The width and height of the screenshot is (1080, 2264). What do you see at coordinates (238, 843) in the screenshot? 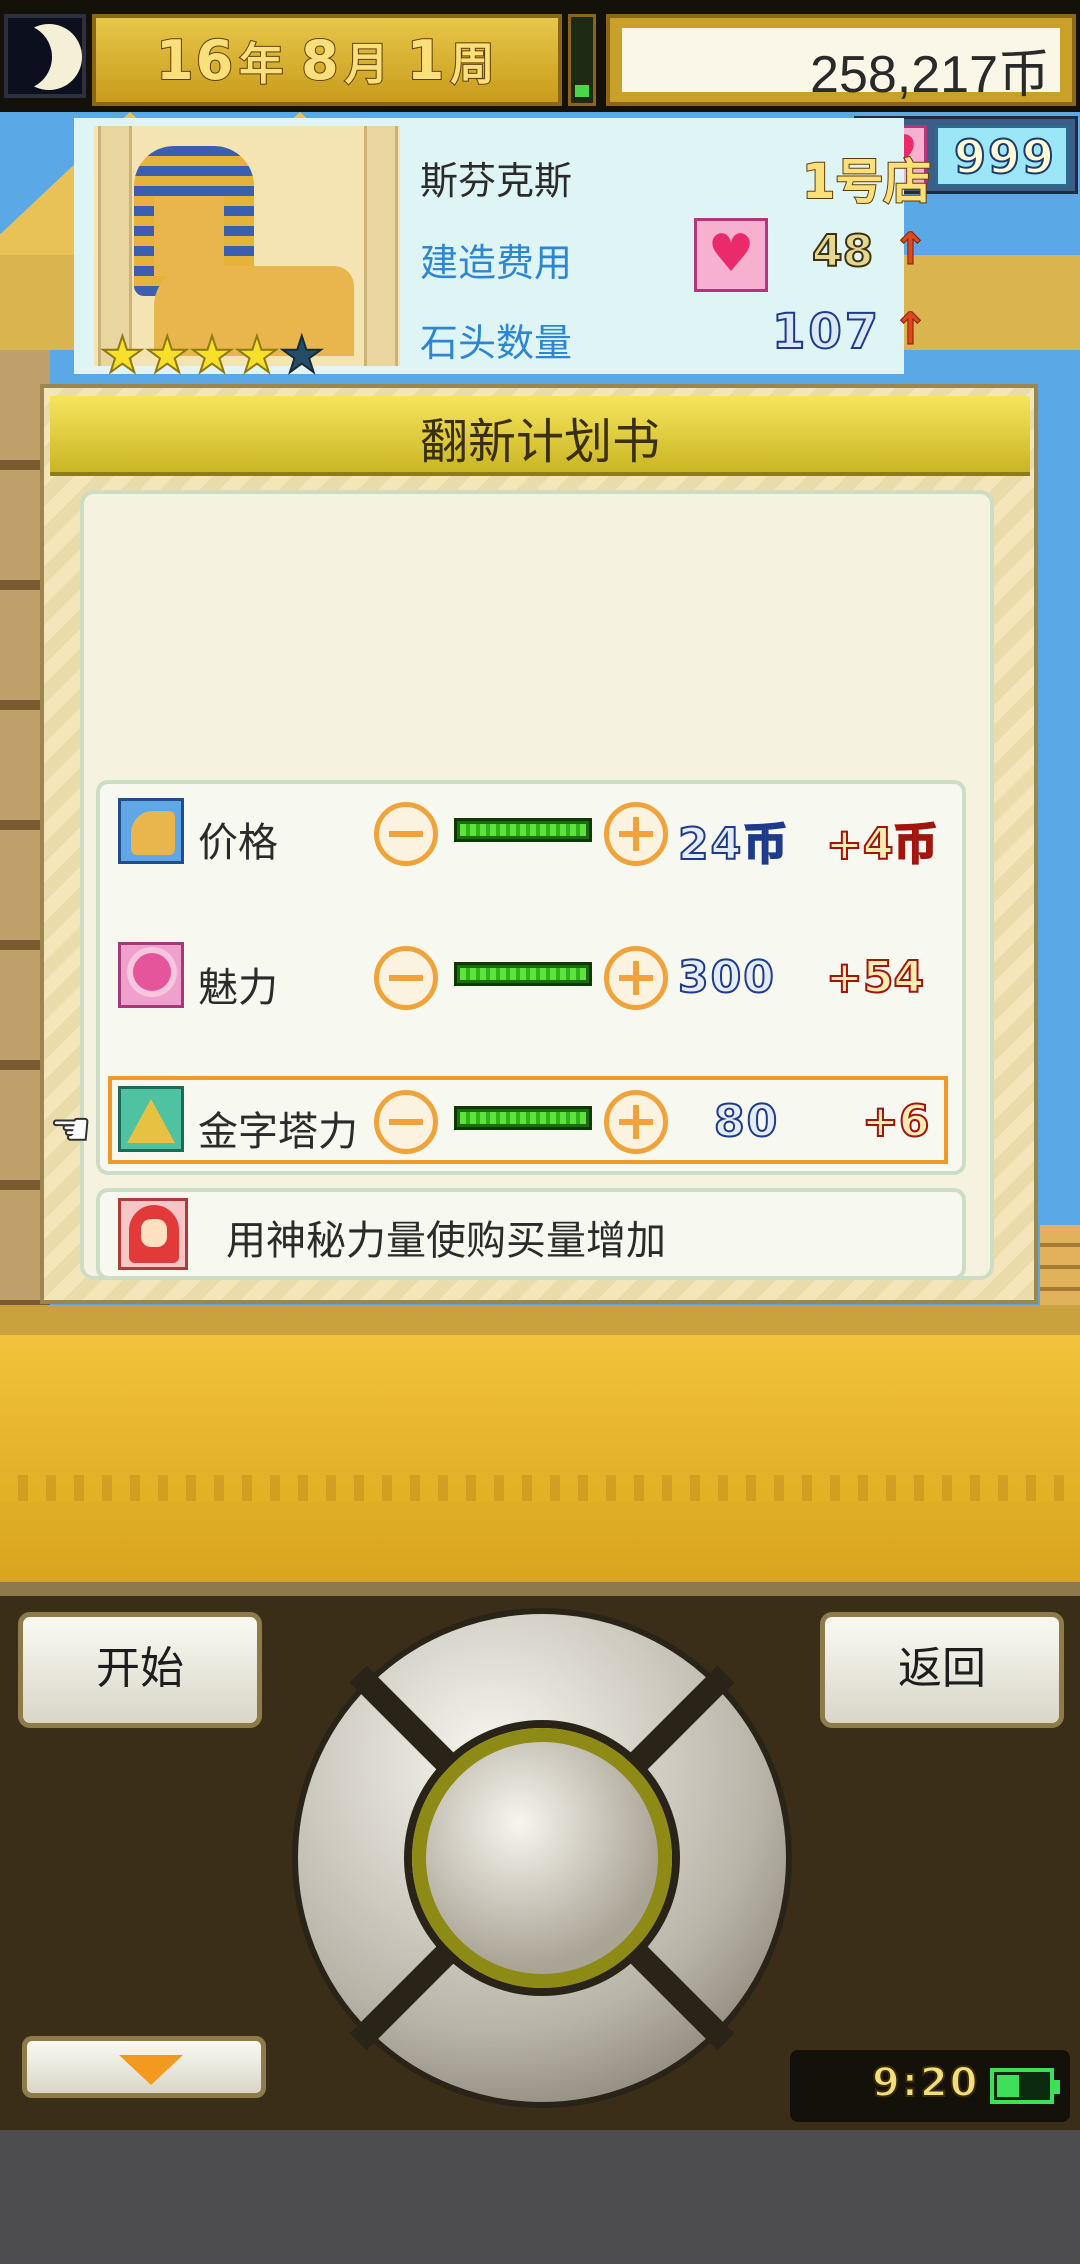
I see `stat-label-price: 价格` at bounding box center [238, 843].